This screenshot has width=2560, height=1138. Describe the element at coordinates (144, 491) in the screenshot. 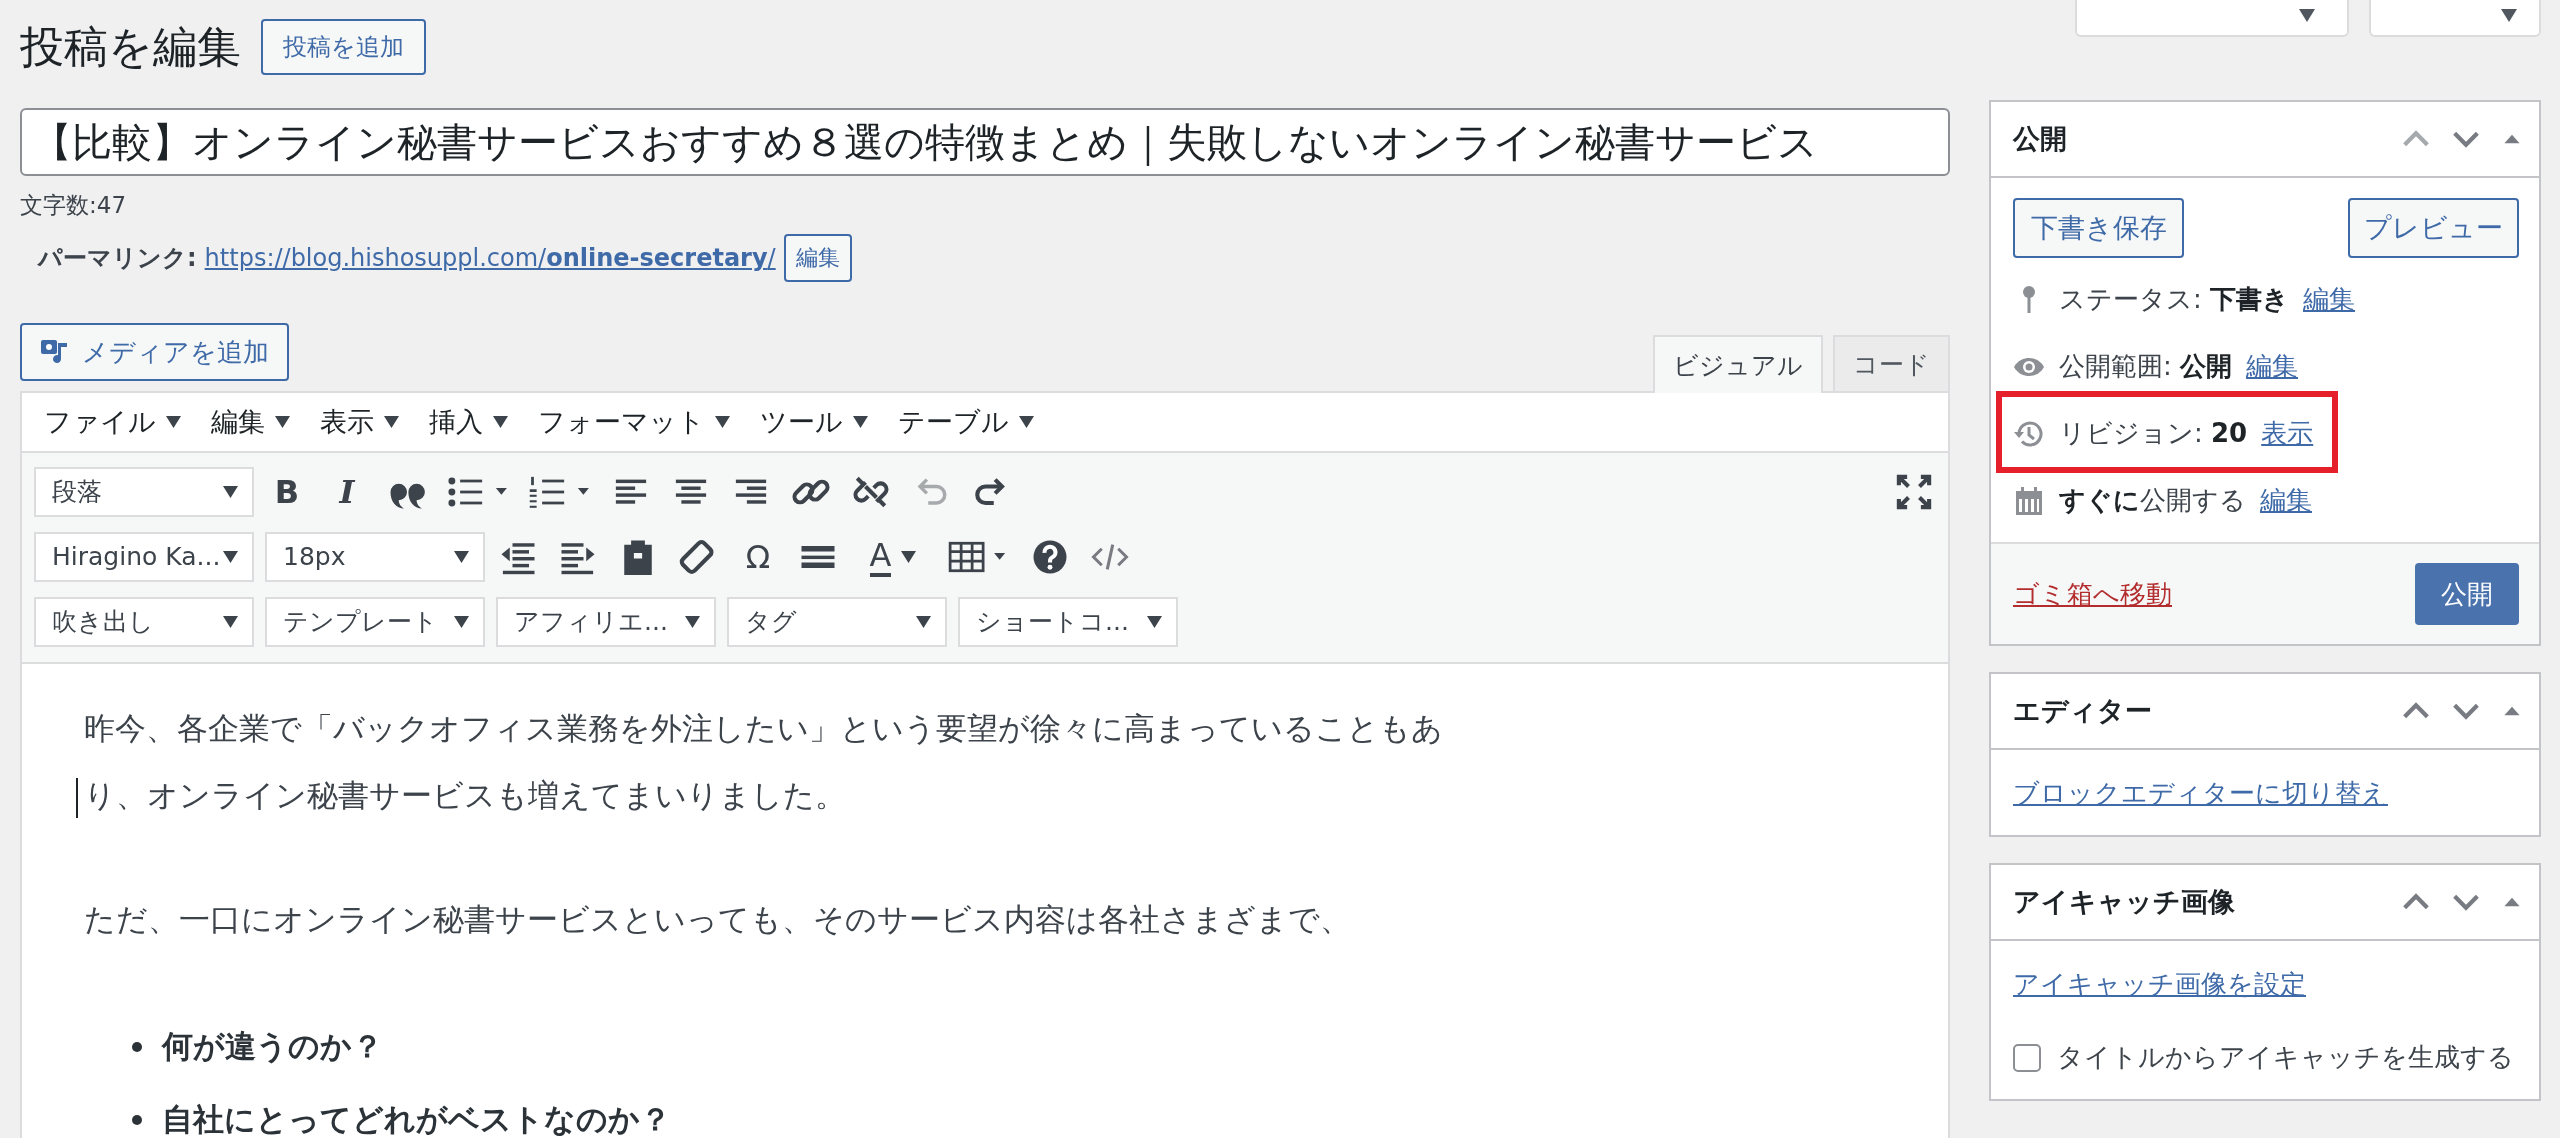

I see `format-select: 段落` at that location.